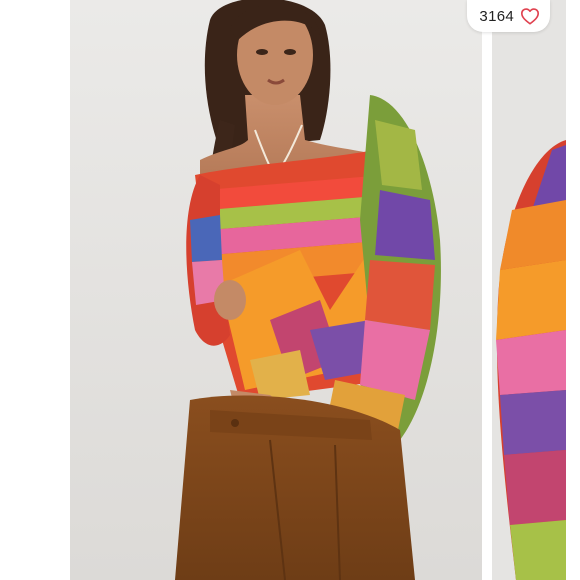 This screenshot has width=580, height=580. I want to click on like-button: 3164, so click(508, 16).